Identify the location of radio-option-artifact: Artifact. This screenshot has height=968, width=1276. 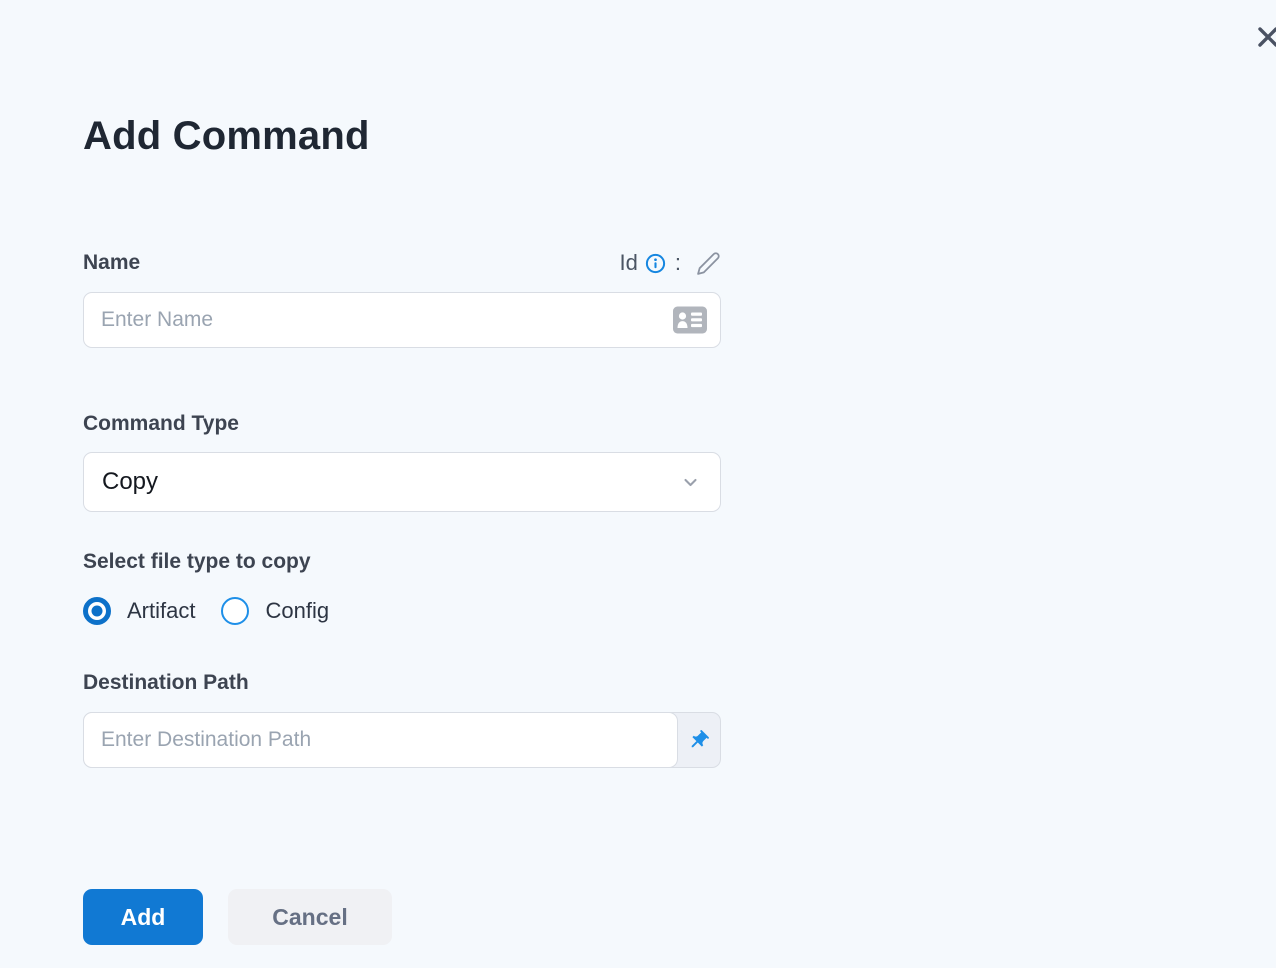
(139, 611).